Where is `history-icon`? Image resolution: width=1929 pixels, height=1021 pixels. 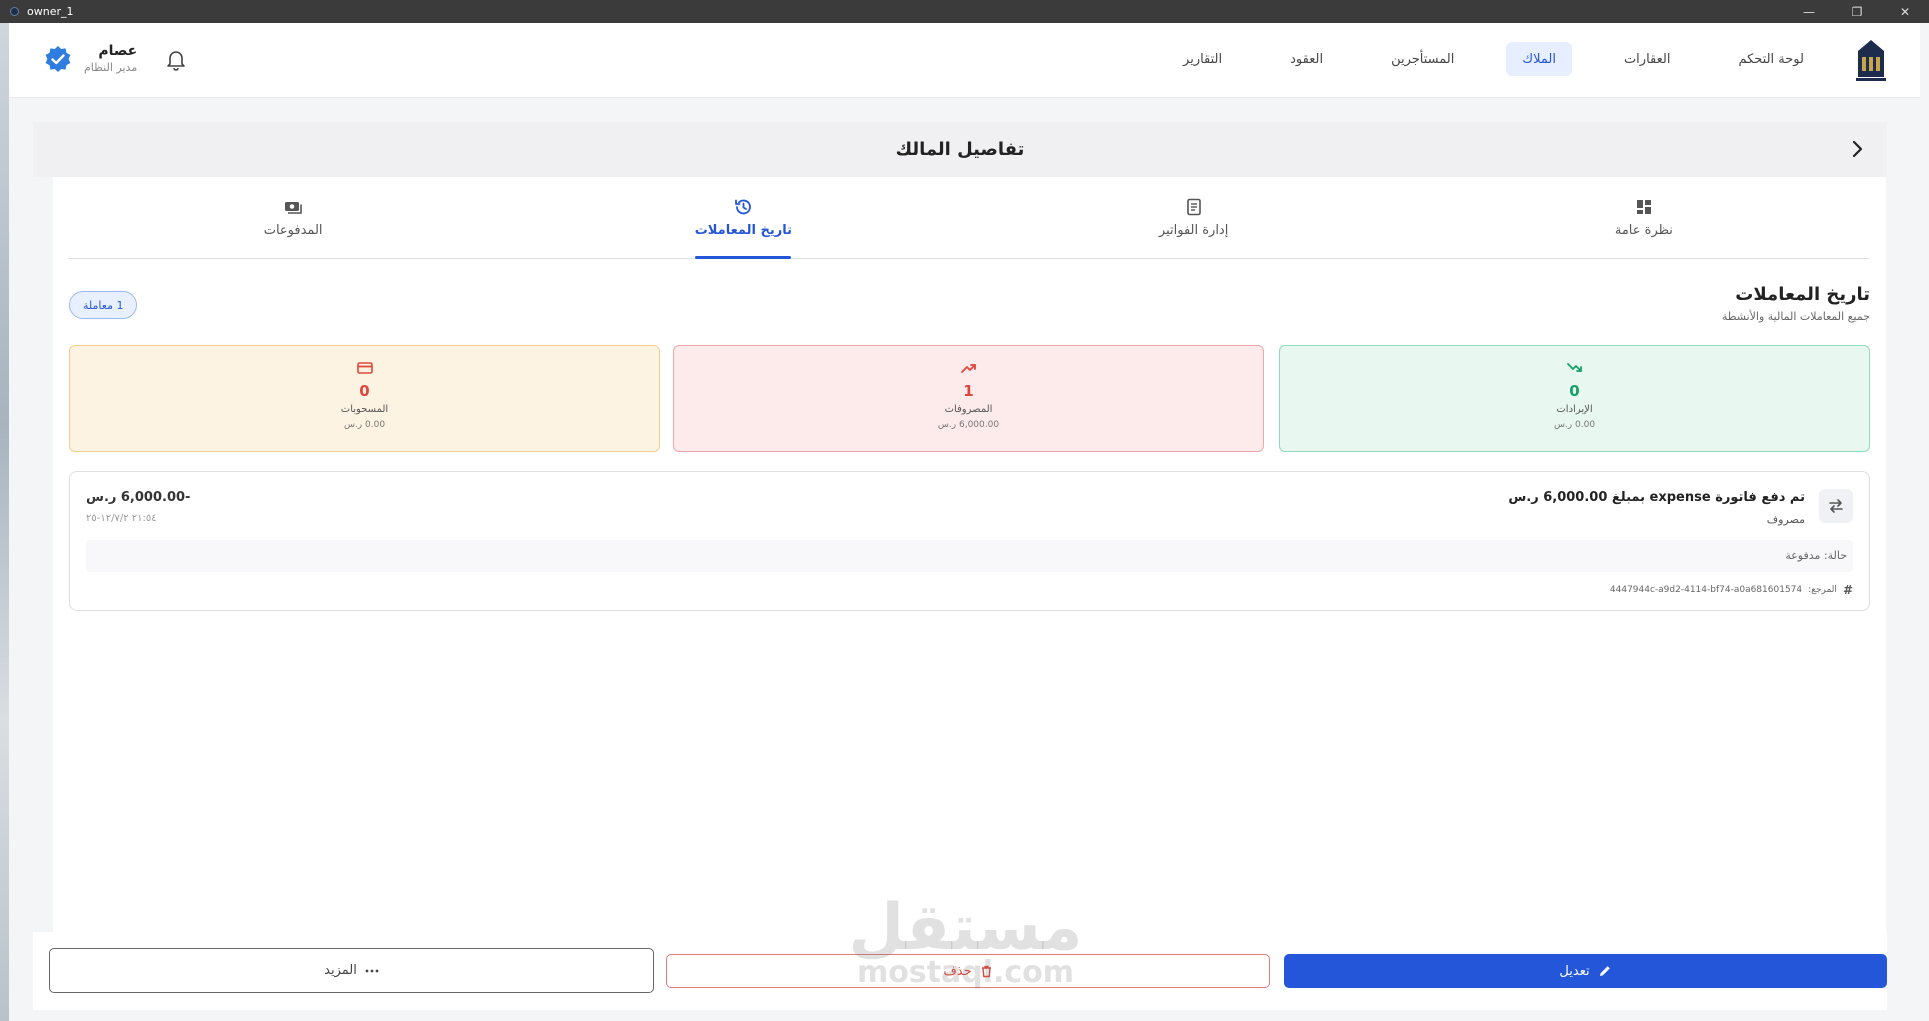 history-icon is located at coordinates (743, 207).